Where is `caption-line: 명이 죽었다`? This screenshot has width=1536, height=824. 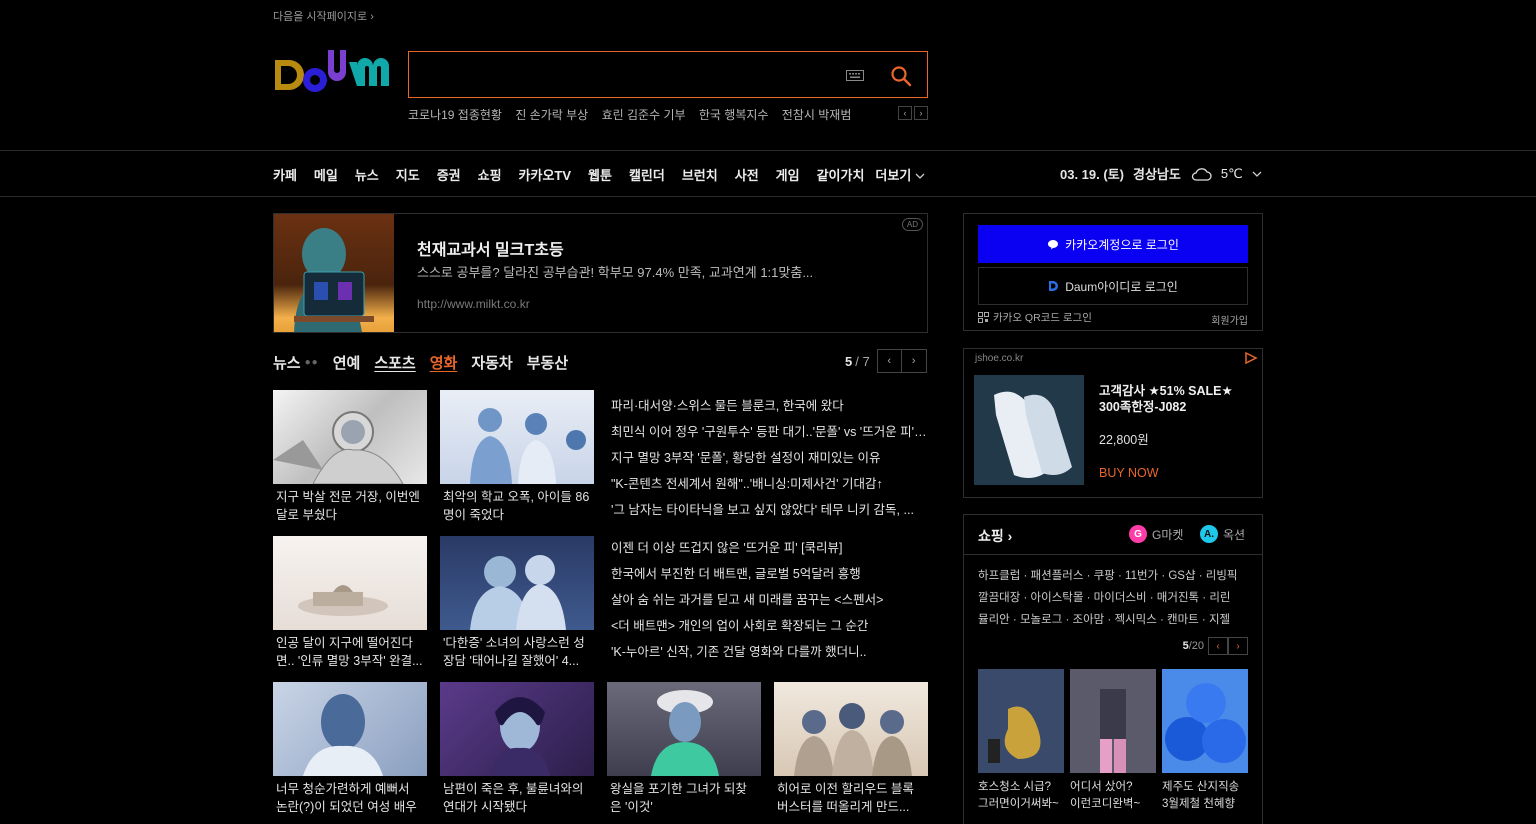 caption-line: 명이 죽었다 is located at coordinates (473, 515).